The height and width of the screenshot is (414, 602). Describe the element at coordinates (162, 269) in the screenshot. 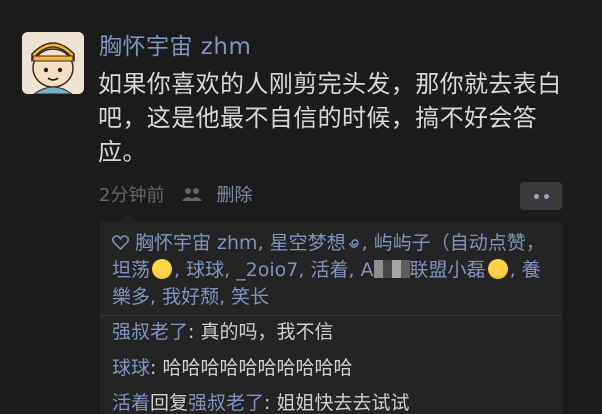

I see `chick-emoji-icon` at that location.